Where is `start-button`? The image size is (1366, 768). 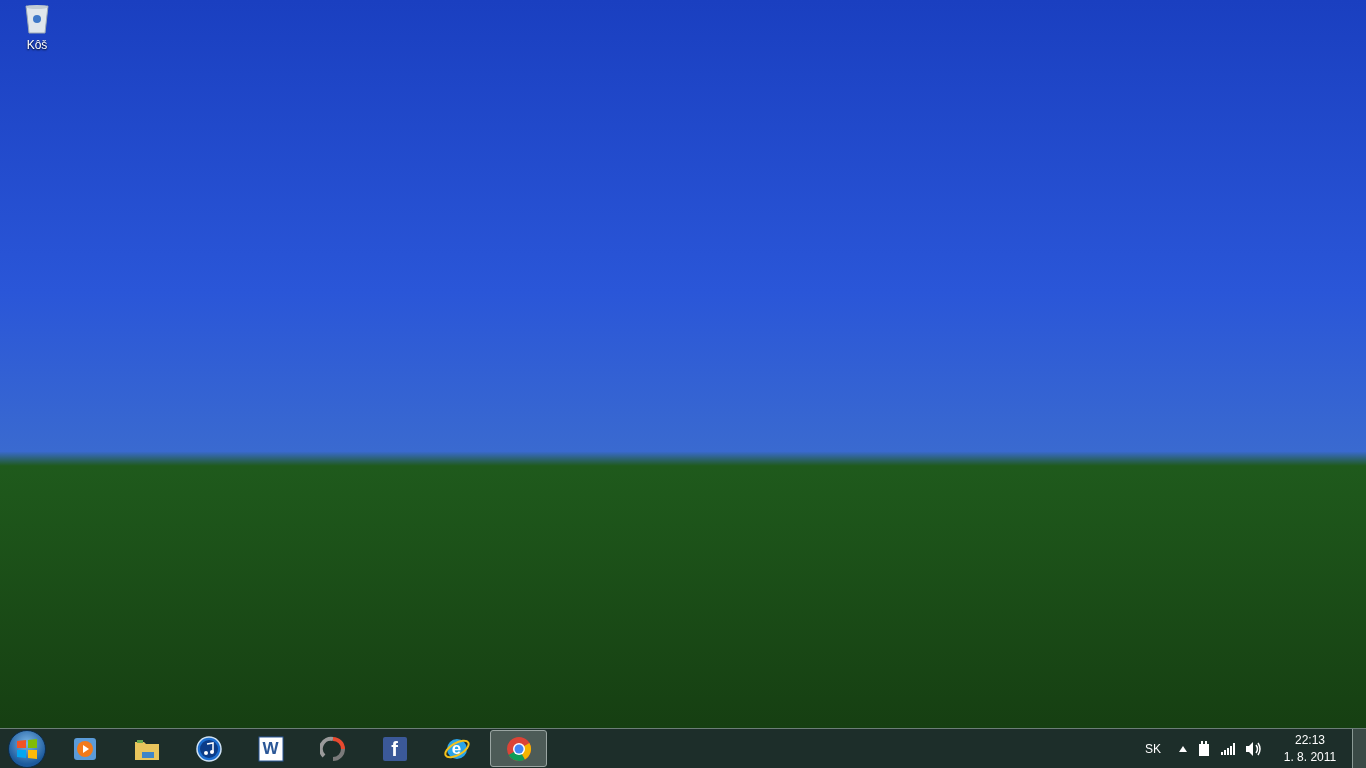 start-button is located at coordinates (27, 748).